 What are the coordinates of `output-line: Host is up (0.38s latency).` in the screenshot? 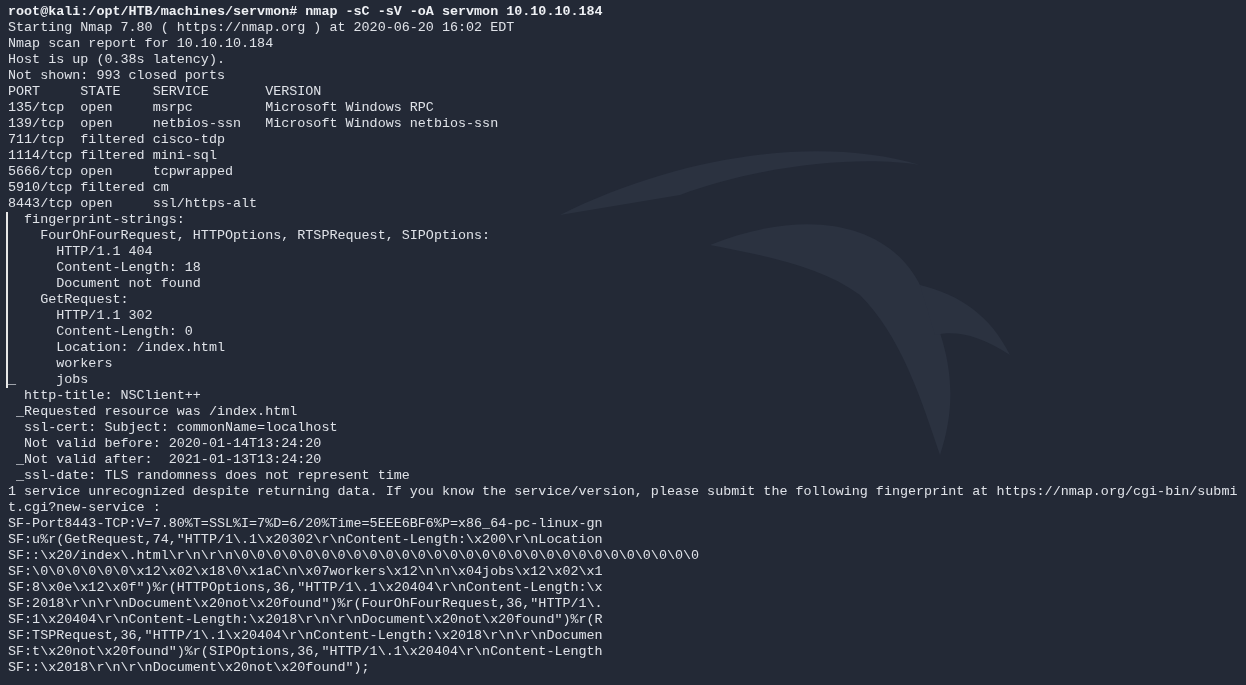 It's located at (116, 59).